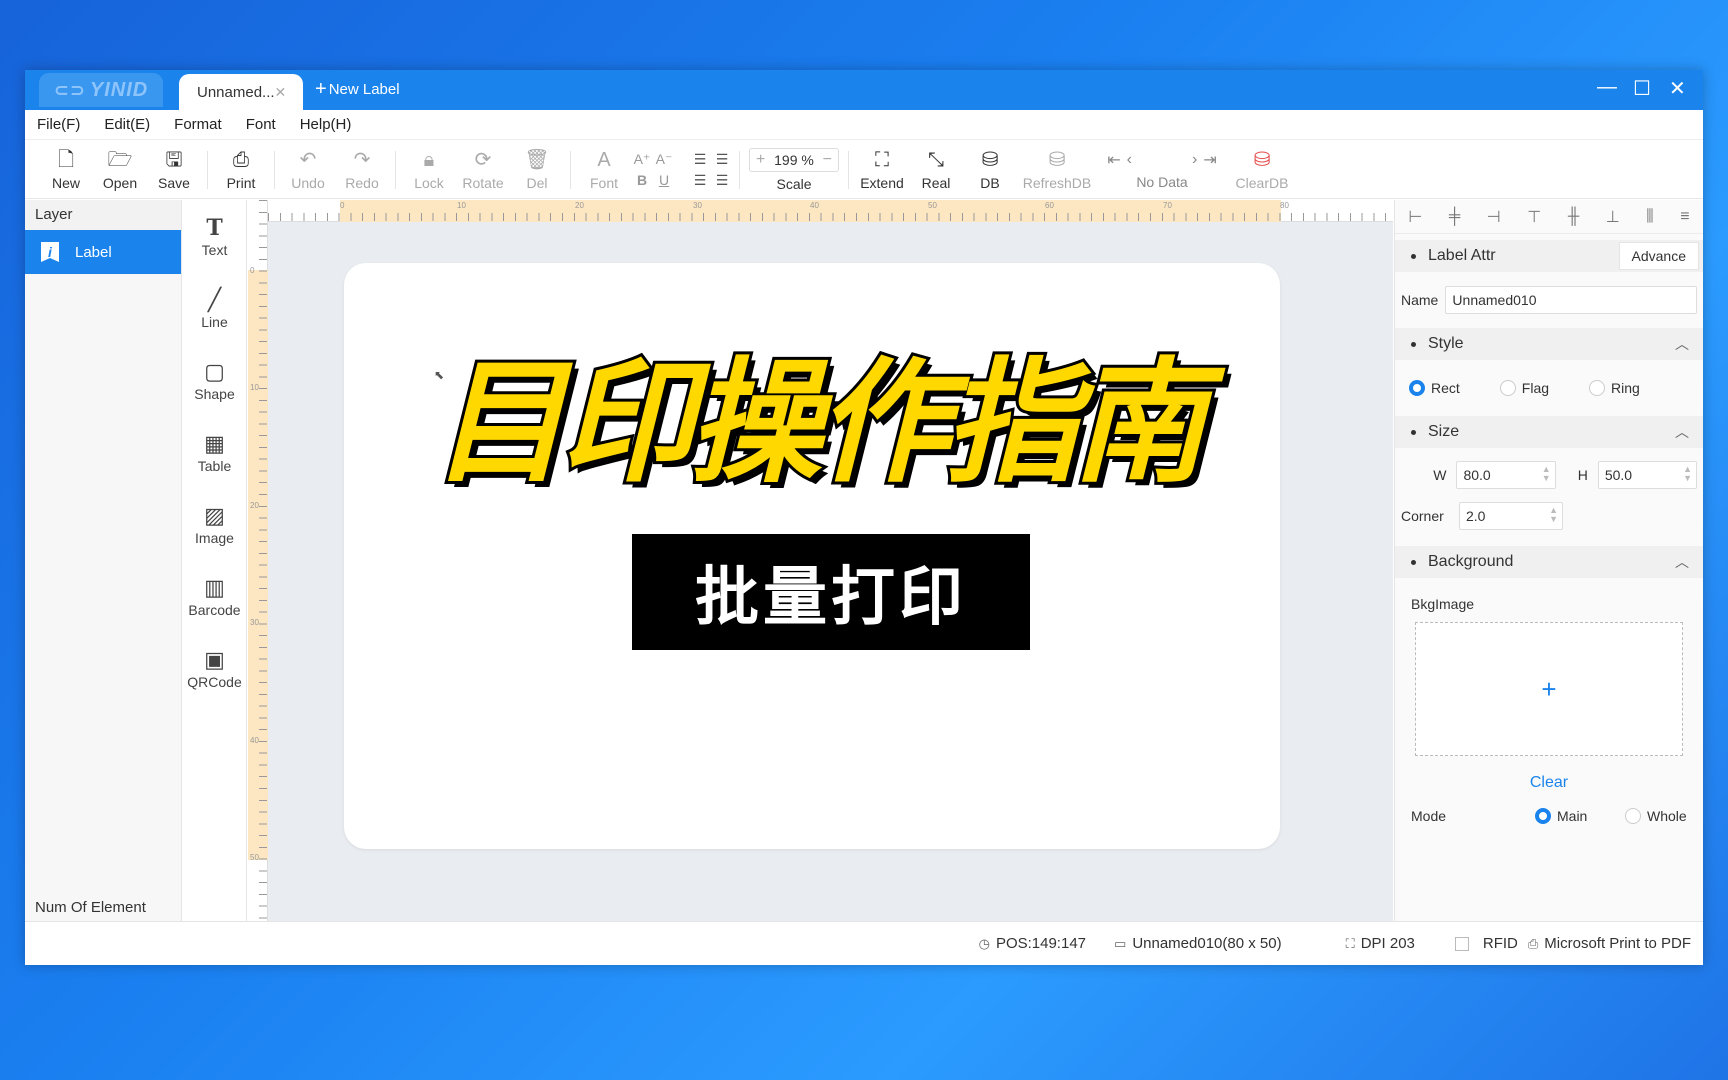 This screenshot has height=1080, width=1728. Describe the element at coordinates (1534, 217) in the screenshot. I see `align-top-edge-icon: ⊤` at that location.